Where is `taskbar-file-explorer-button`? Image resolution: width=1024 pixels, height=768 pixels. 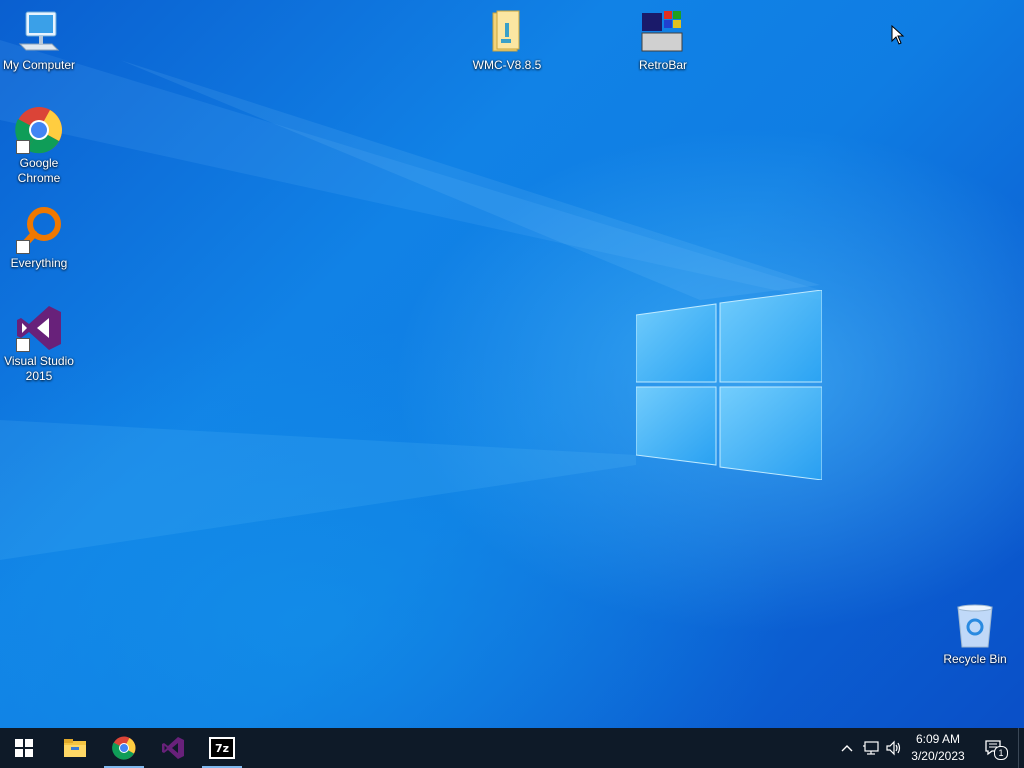 taskbar-file-explorer-button is located at coordinates (75, 748).